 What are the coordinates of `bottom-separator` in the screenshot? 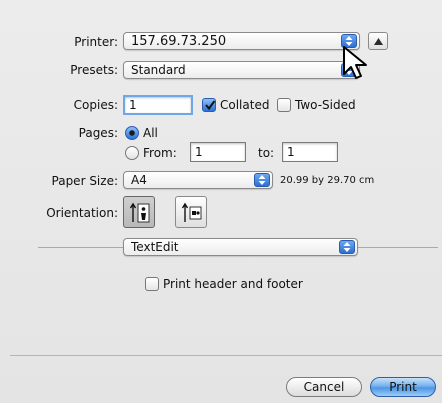 It's located at (226, 355).